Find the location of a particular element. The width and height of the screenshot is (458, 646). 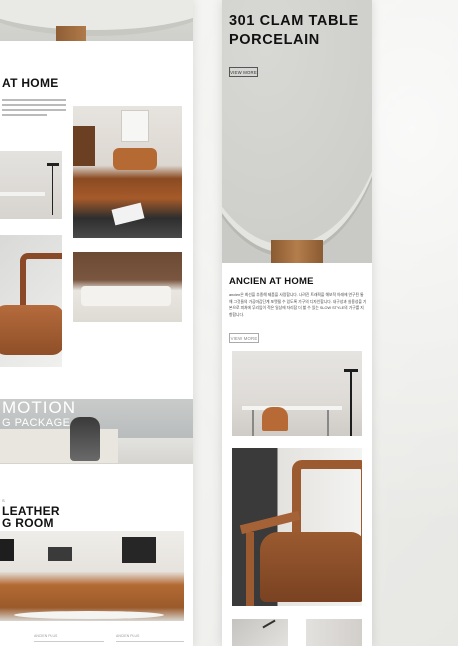

section2-title-line2: G ROOM is located at coordinates (28, 523).